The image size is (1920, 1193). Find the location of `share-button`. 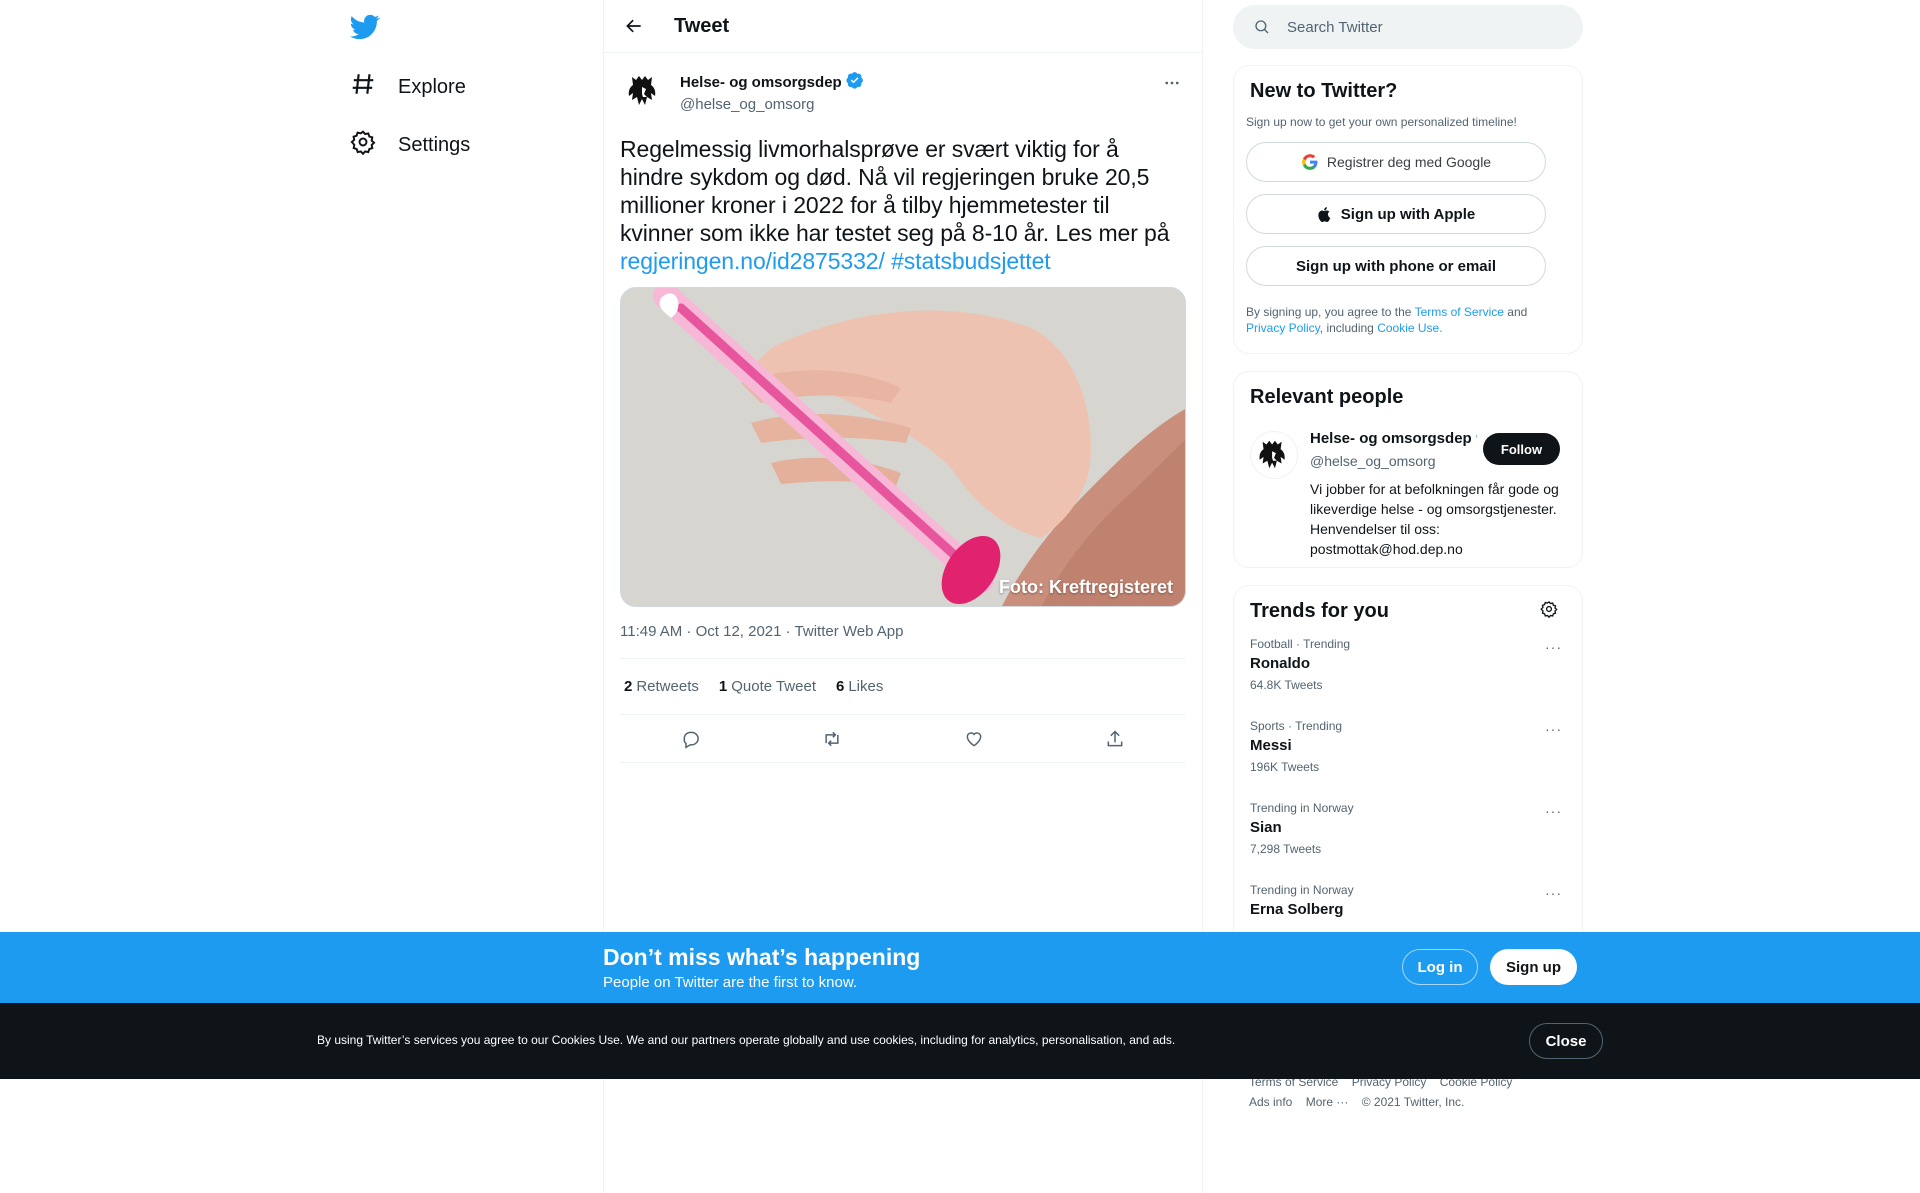

share-button is located at coordinates (1115, 739).